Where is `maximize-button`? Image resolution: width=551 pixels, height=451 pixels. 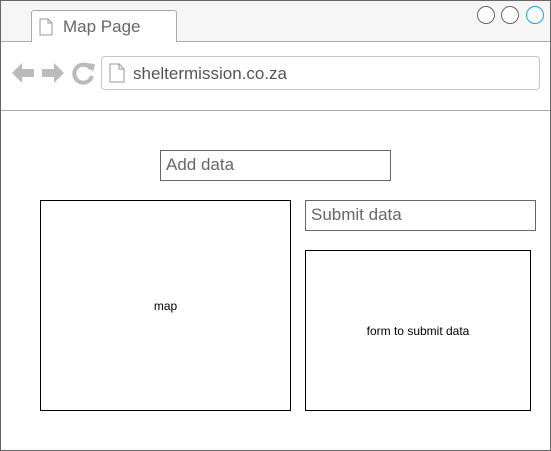 maximize-button is located at coordinates (510, 15).